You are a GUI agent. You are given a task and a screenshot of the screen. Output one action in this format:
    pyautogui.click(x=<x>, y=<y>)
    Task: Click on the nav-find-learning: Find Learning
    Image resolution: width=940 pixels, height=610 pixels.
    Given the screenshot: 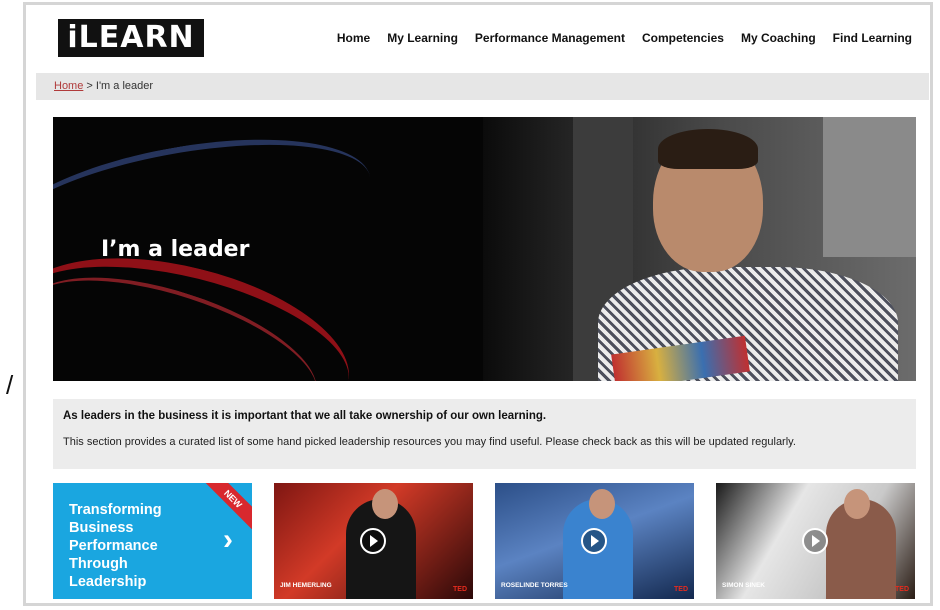 What is the action you would take?
    pyautogui.click(x=872, y=38)
    